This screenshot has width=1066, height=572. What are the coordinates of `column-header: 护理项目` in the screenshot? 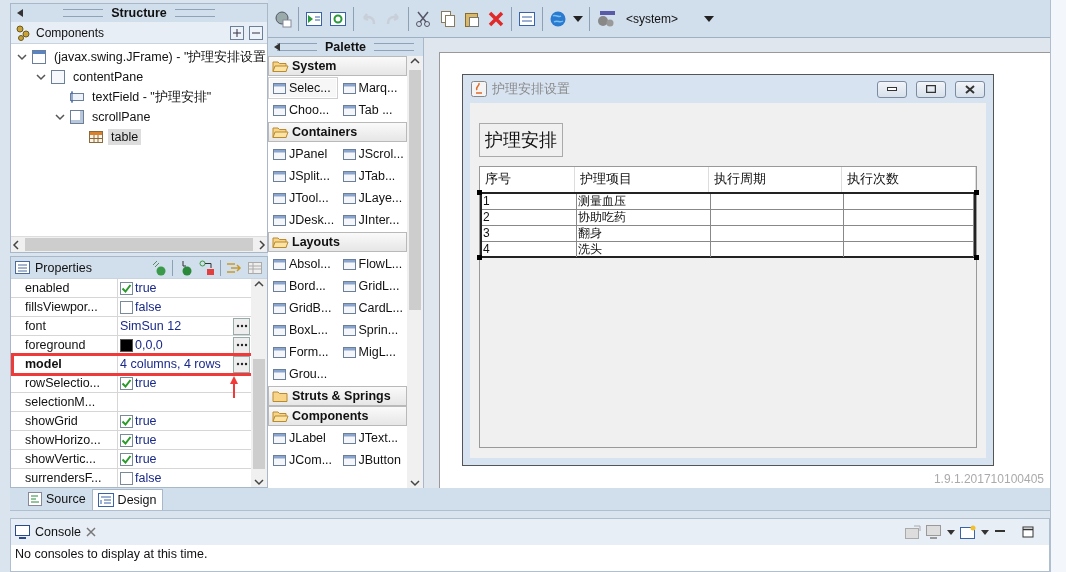 It's located at (642, 179).